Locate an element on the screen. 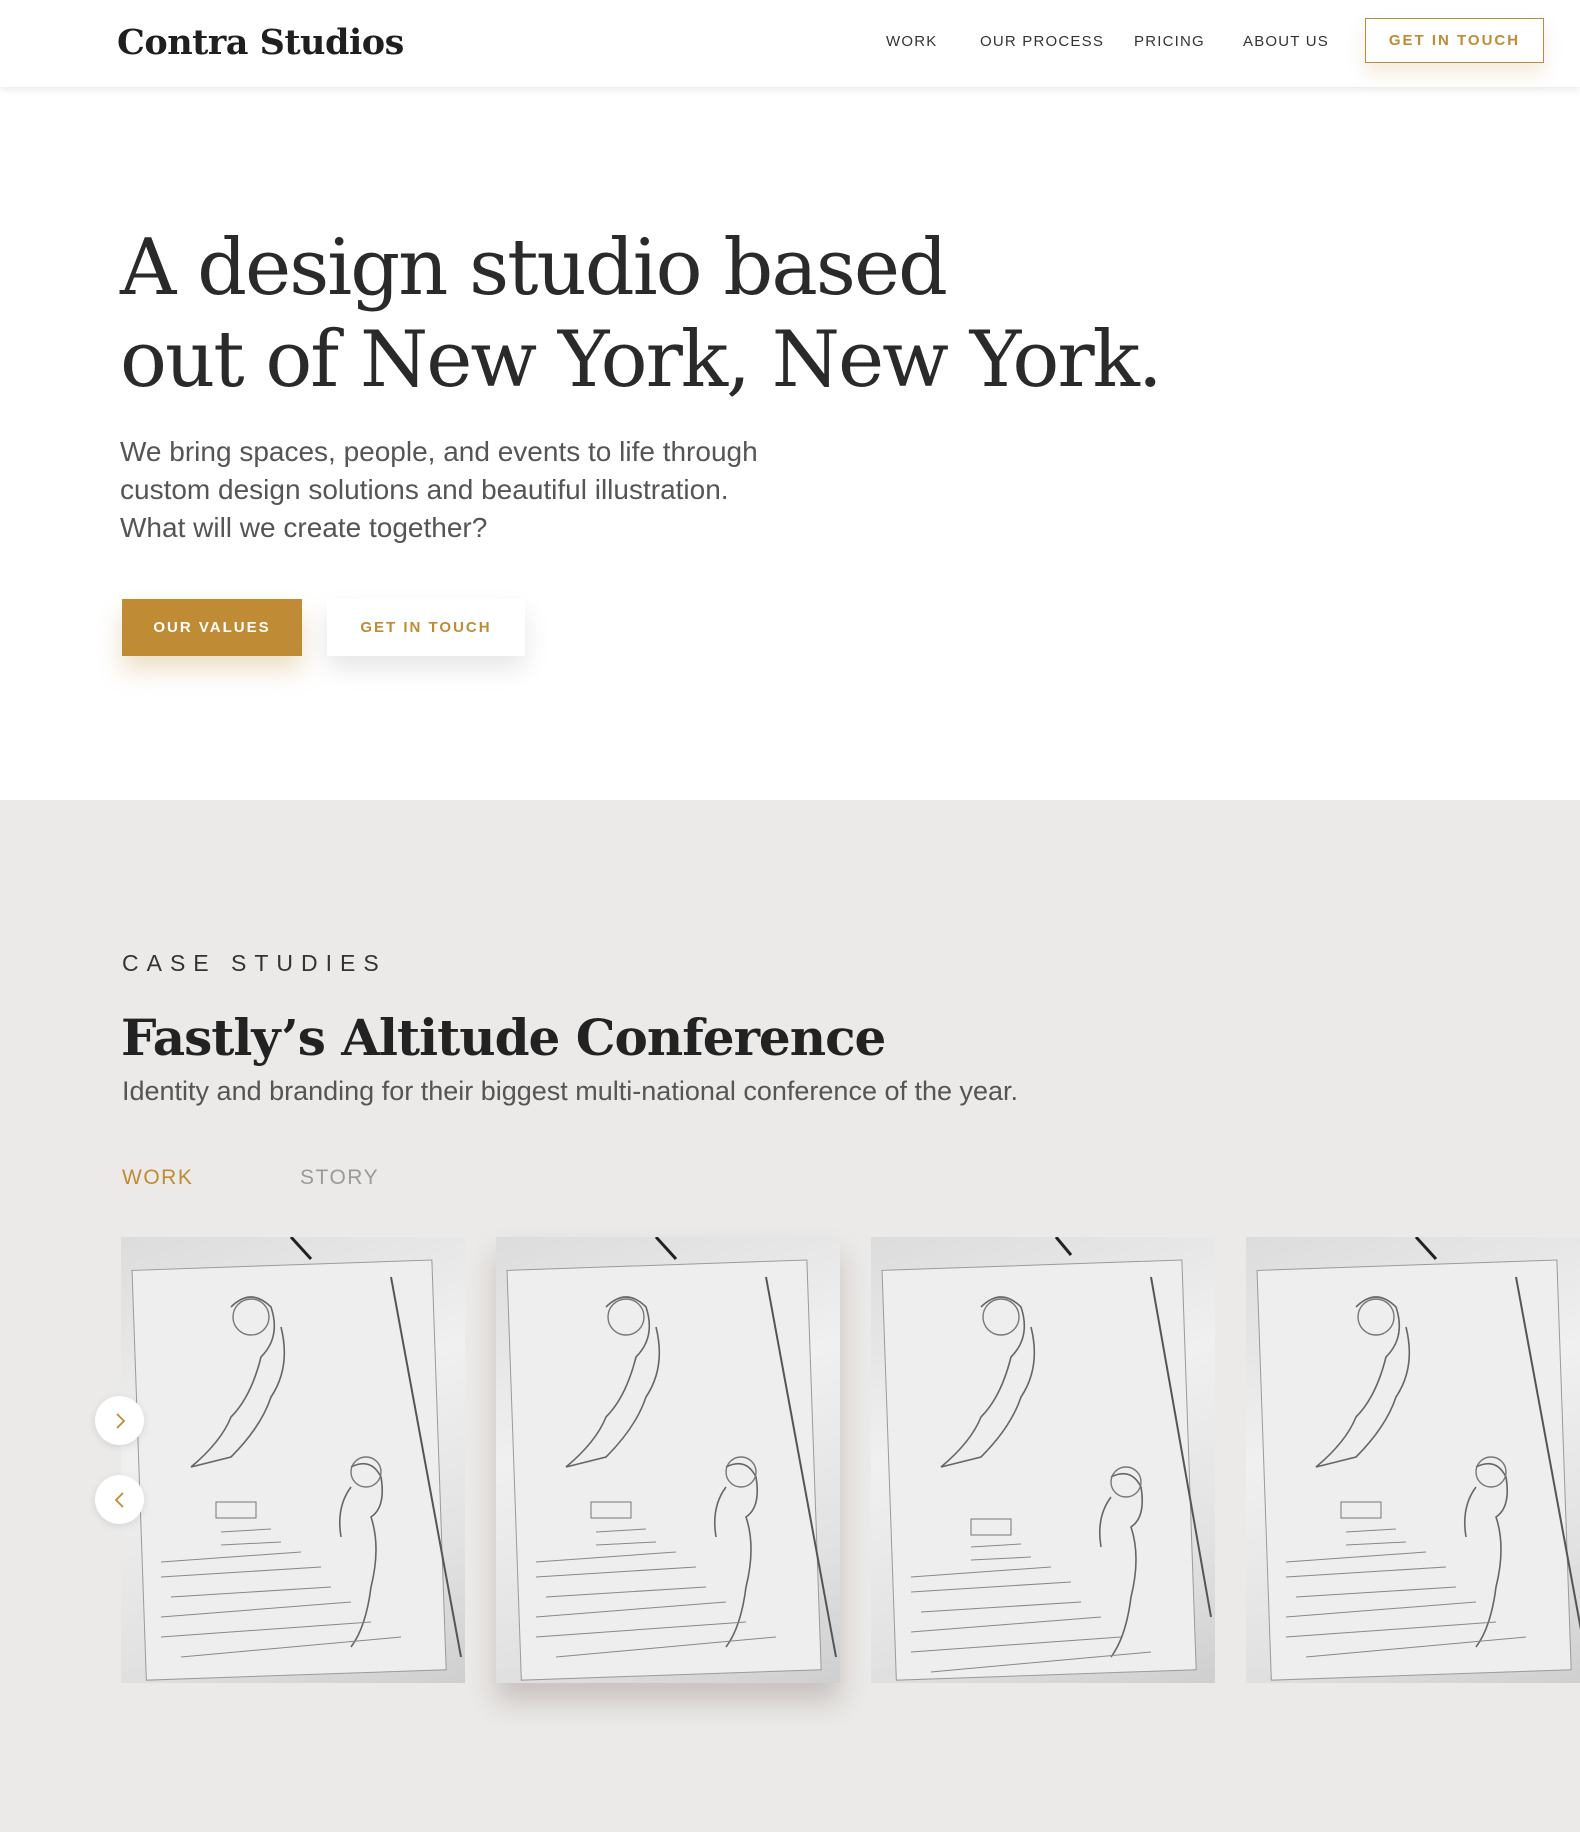 Image resolution: width=1580 pixels, height=1832 pixels. nav-pricing: PRICING is located at coordinates (1169, 41).